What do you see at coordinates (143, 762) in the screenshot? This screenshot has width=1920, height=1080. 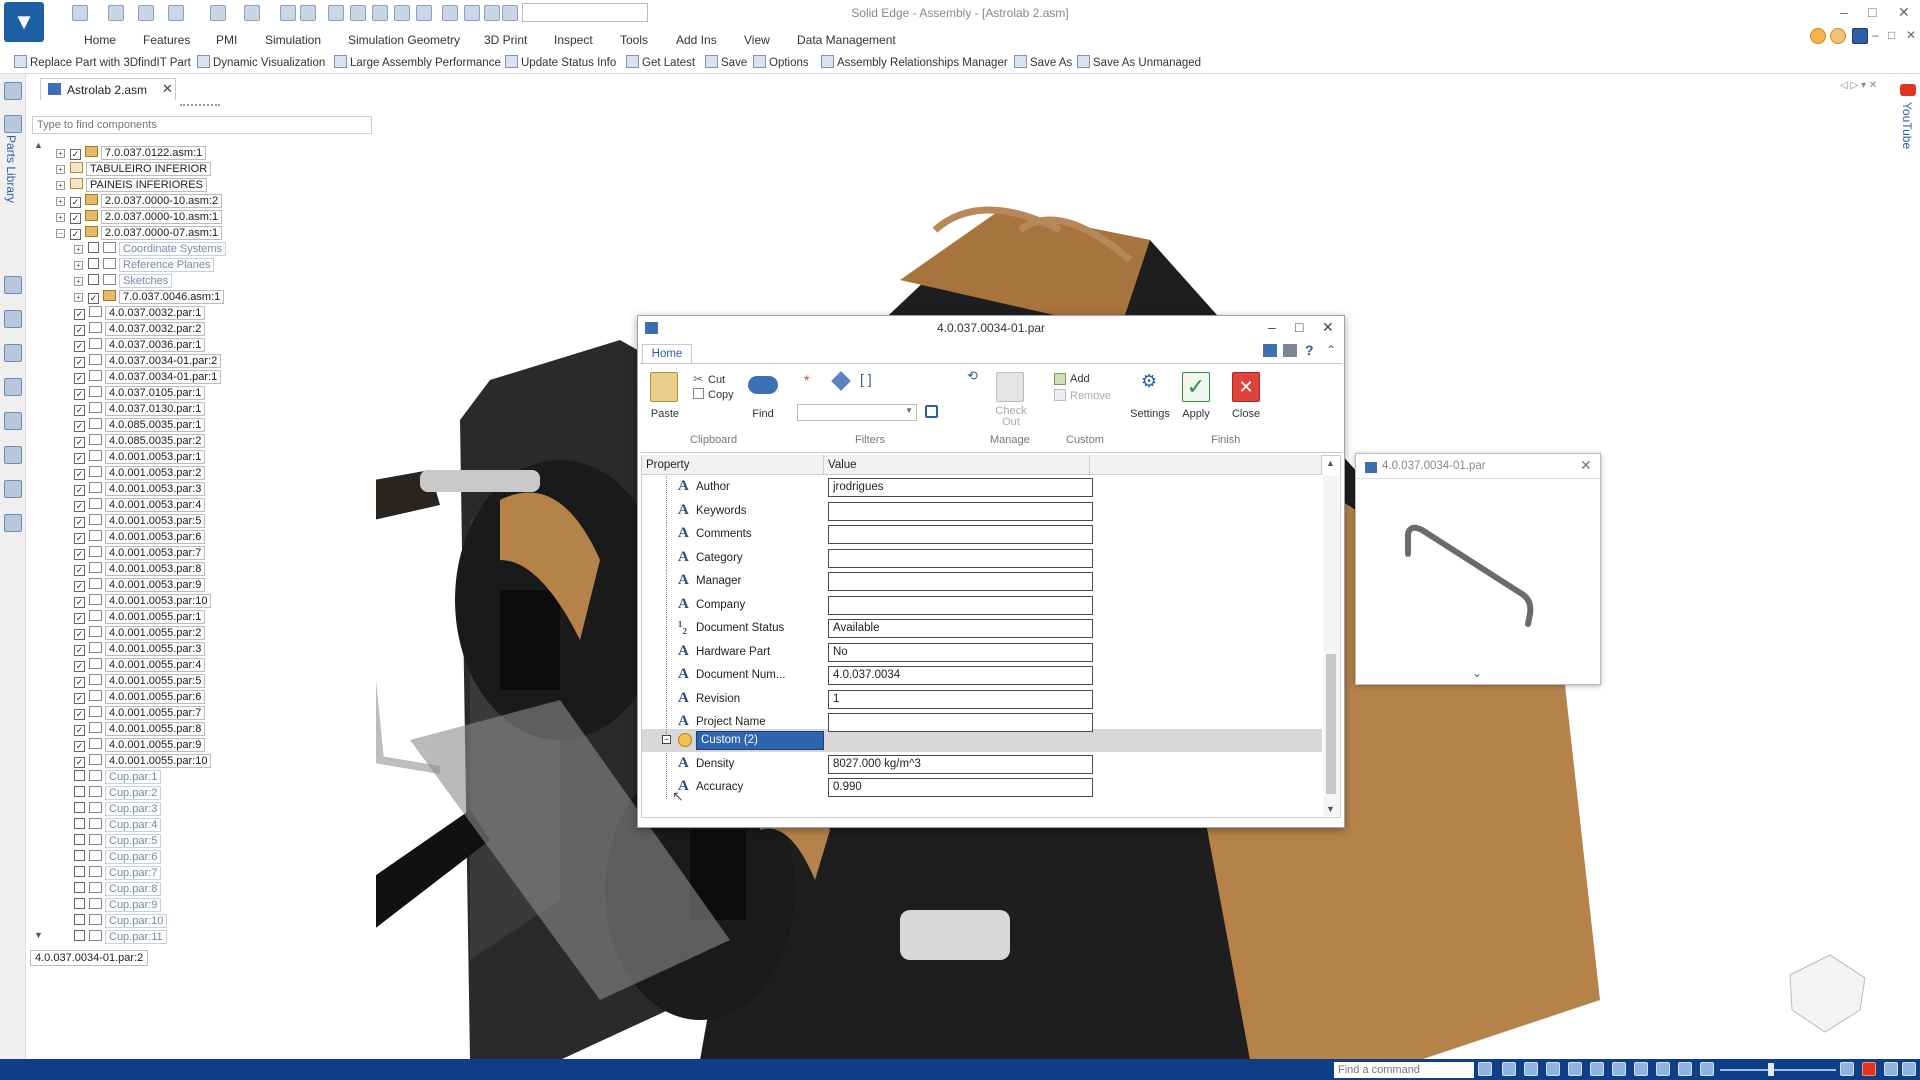 I see `tree-node: ✓ 4.0.001.0055.par:10` at bounding box center [143, 762].